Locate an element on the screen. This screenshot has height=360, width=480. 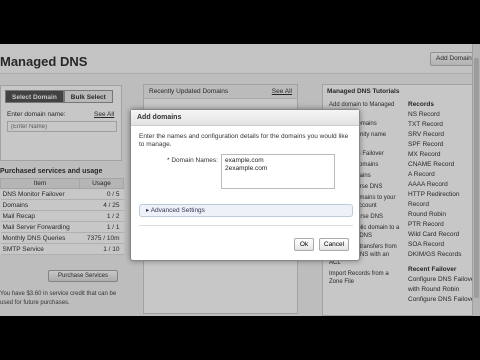
ok-button: Ok is located at coordinates (304, 244).